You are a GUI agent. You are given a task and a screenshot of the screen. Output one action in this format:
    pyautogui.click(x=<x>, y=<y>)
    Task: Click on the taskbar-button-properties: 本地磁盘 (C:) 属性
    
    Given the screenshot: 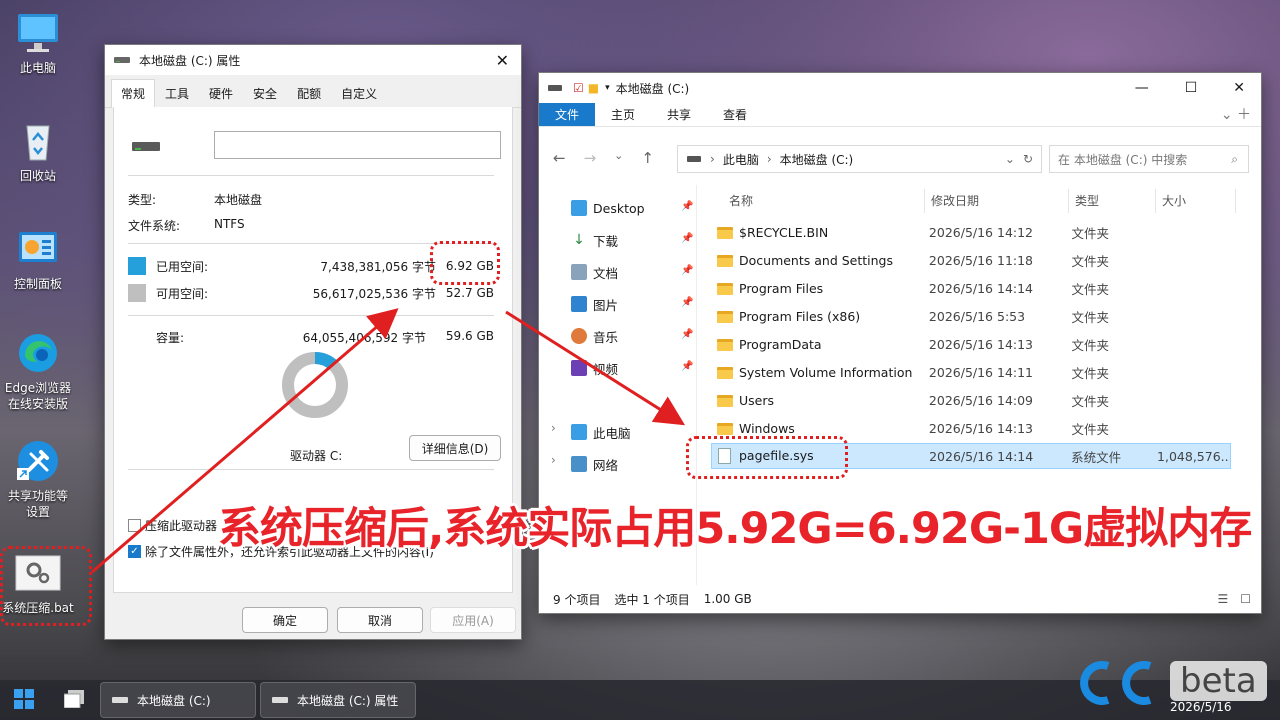 What is the action you would take?
    pyautogui.click(x=338, y=700)
    